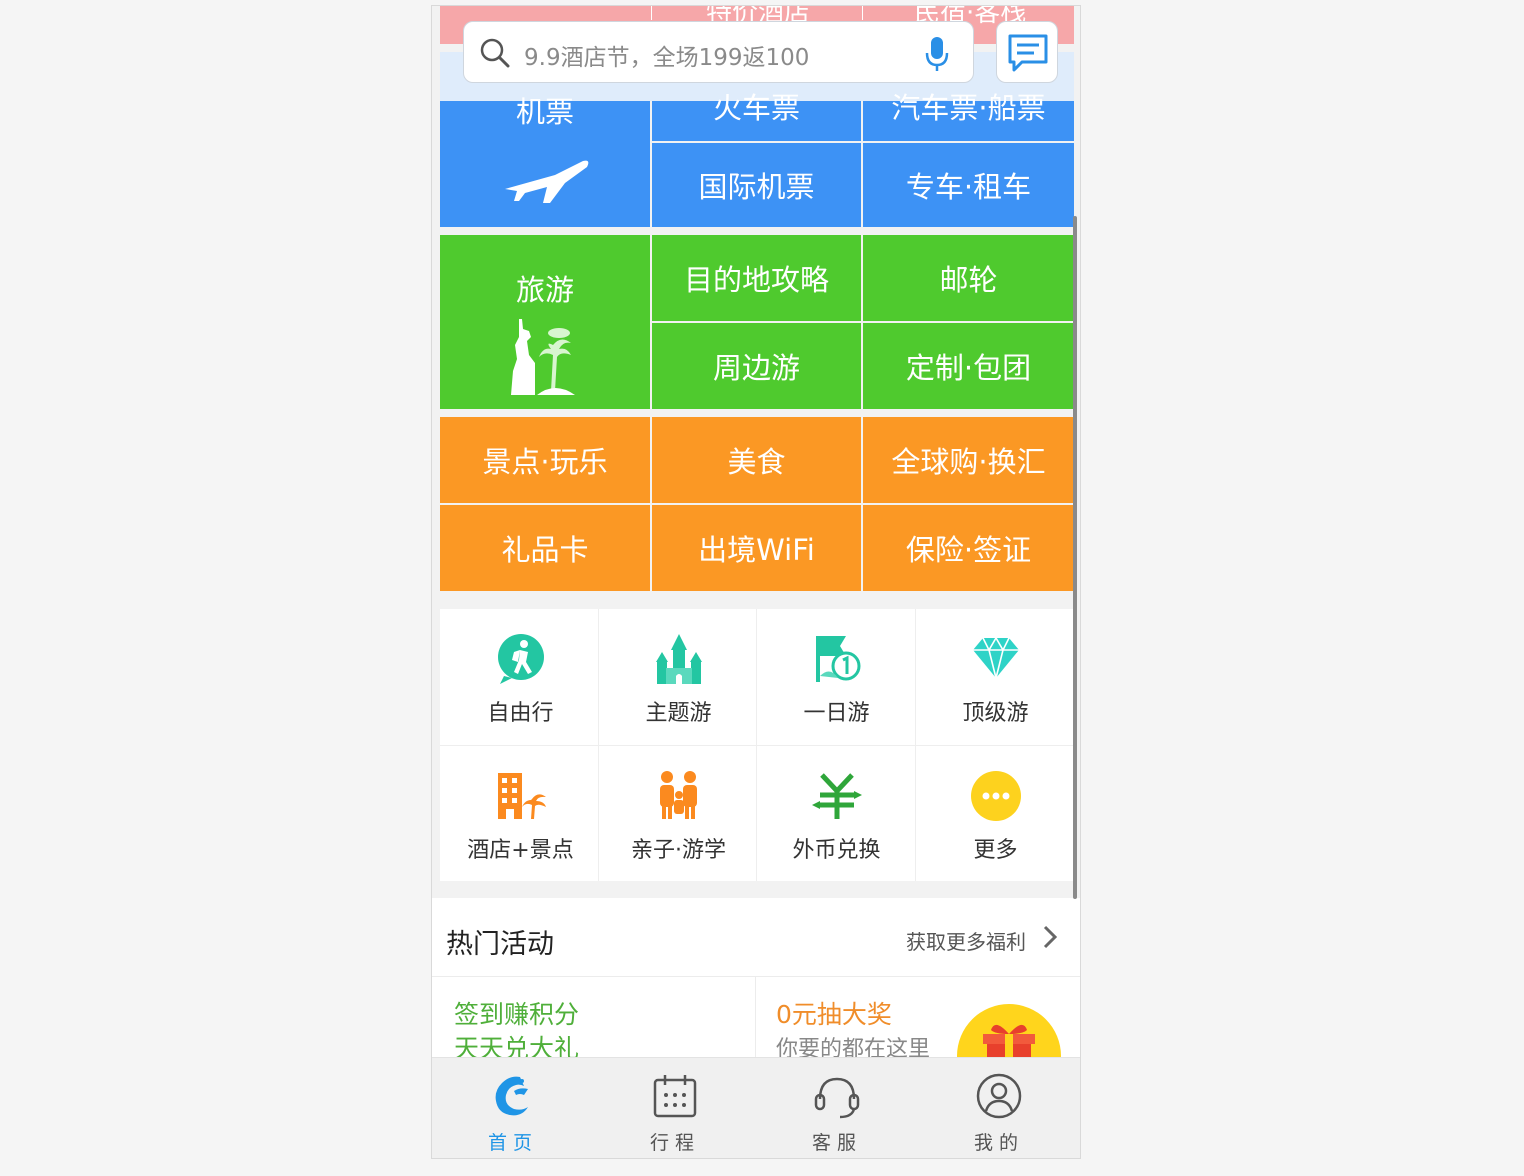 The image size is (1524, 1176). I want to click on category-theme-travel: 主题游, so click(678, 677).